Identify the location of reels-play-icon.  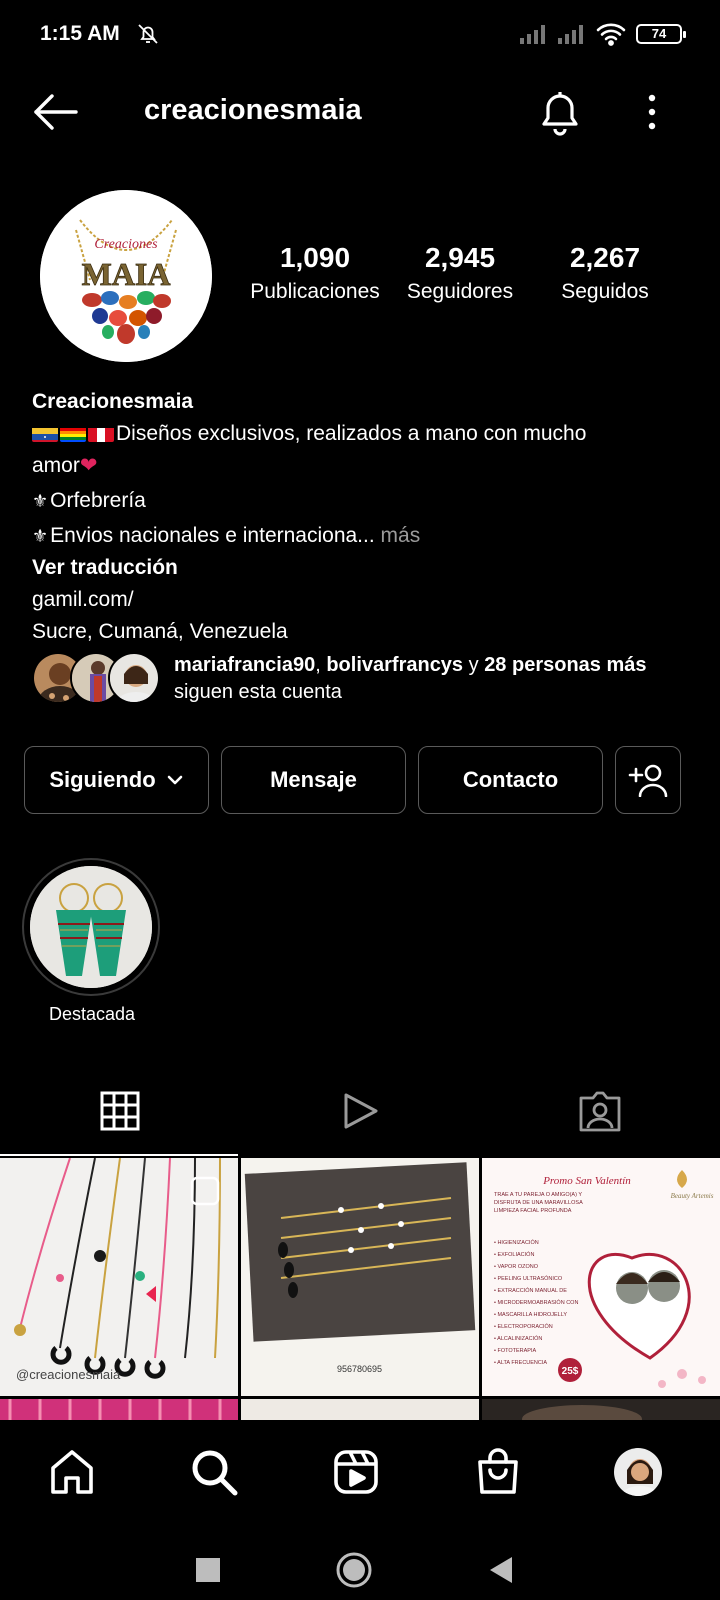
(361, 1111).